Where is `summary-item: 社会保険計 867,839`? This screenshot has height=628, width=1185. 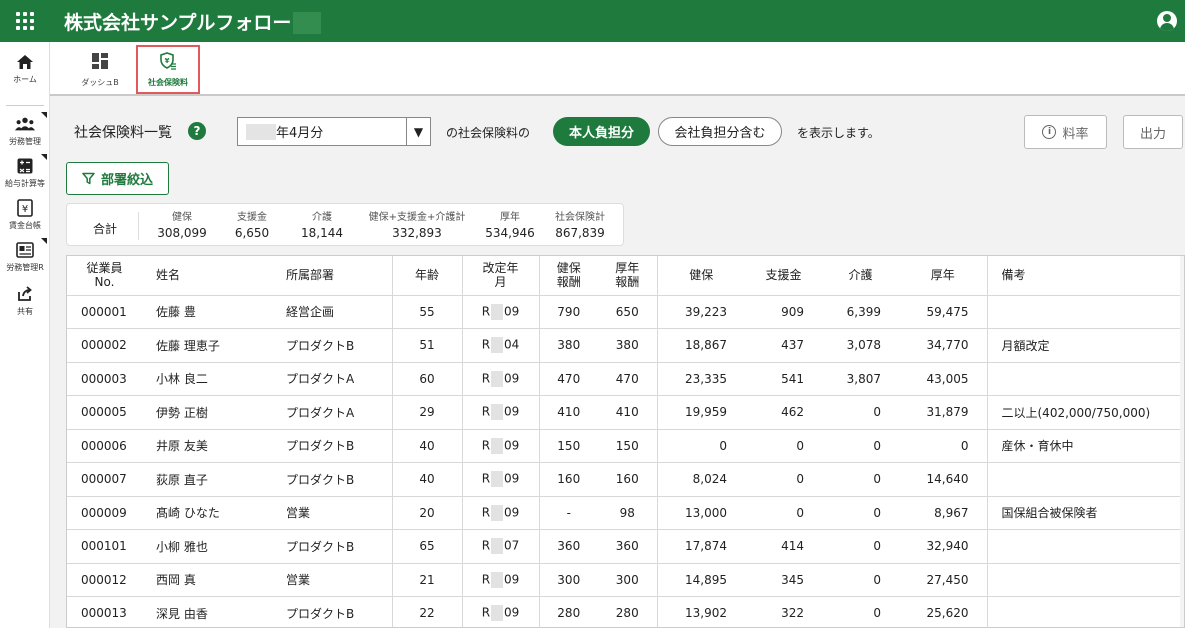
summary-item: 社会保険計 867,839 is located at coordinates (580, 226).